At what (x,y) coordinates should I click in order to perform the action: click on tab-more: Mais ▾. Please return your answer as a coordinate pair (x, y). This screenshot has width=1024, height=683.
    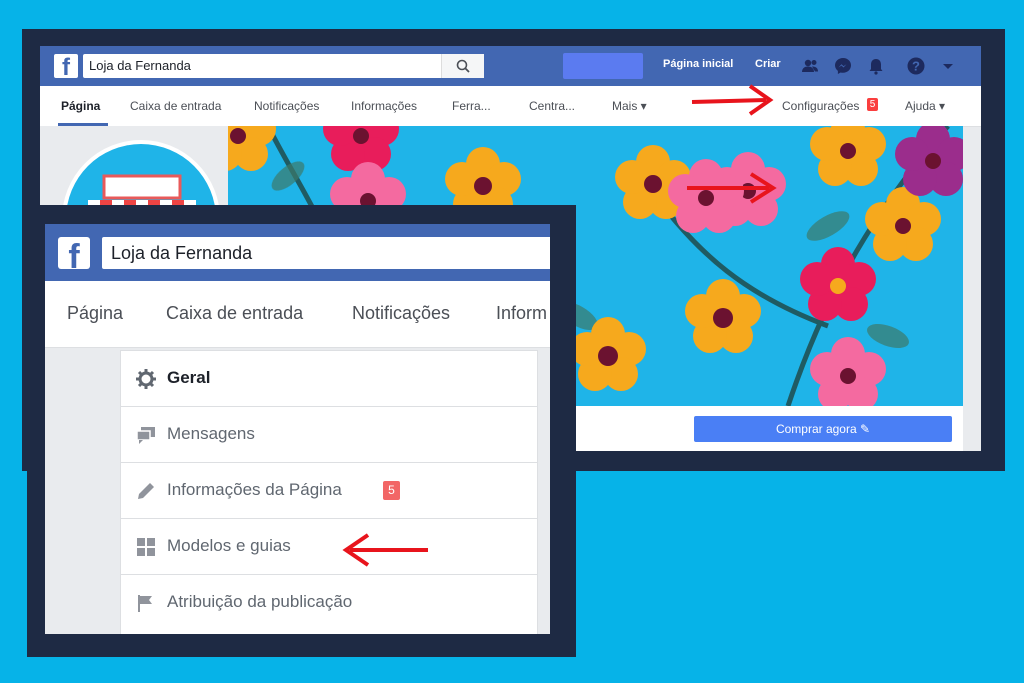
    Looking at the image, I should click on (629, 106).